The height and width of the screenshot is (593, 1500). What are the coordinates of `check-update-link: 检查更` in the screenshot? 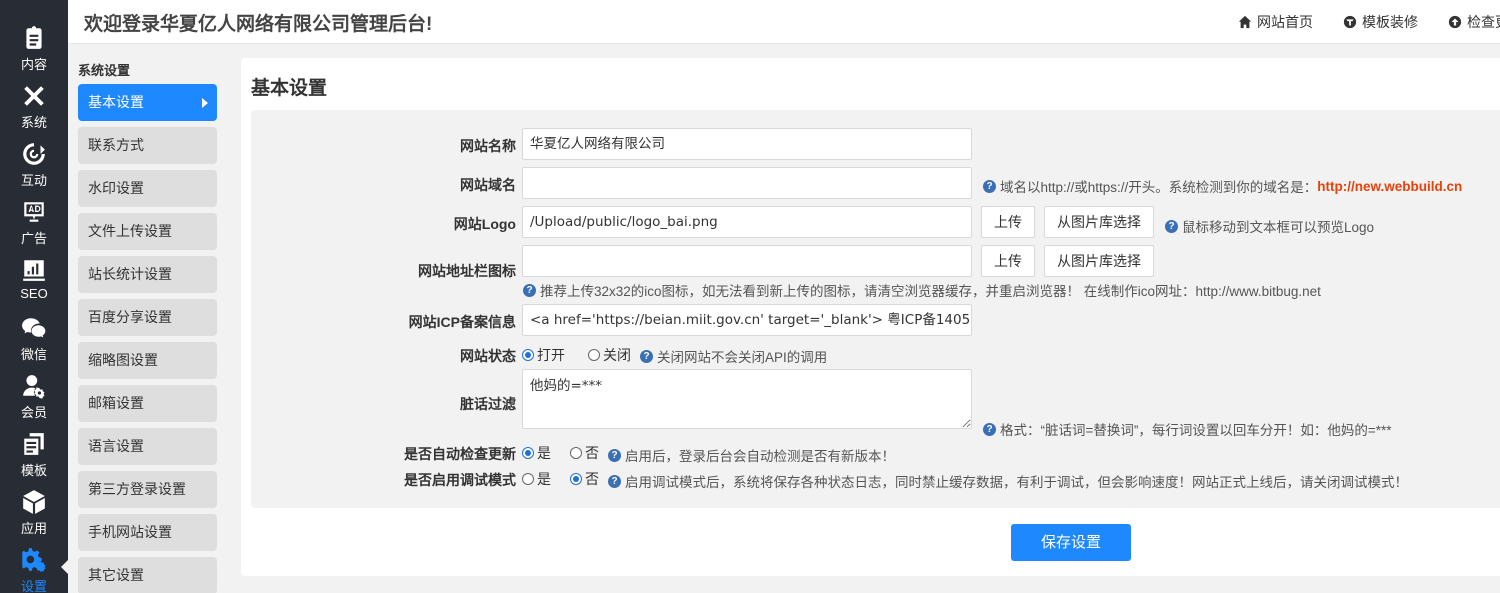 It's located at (1474, 22).